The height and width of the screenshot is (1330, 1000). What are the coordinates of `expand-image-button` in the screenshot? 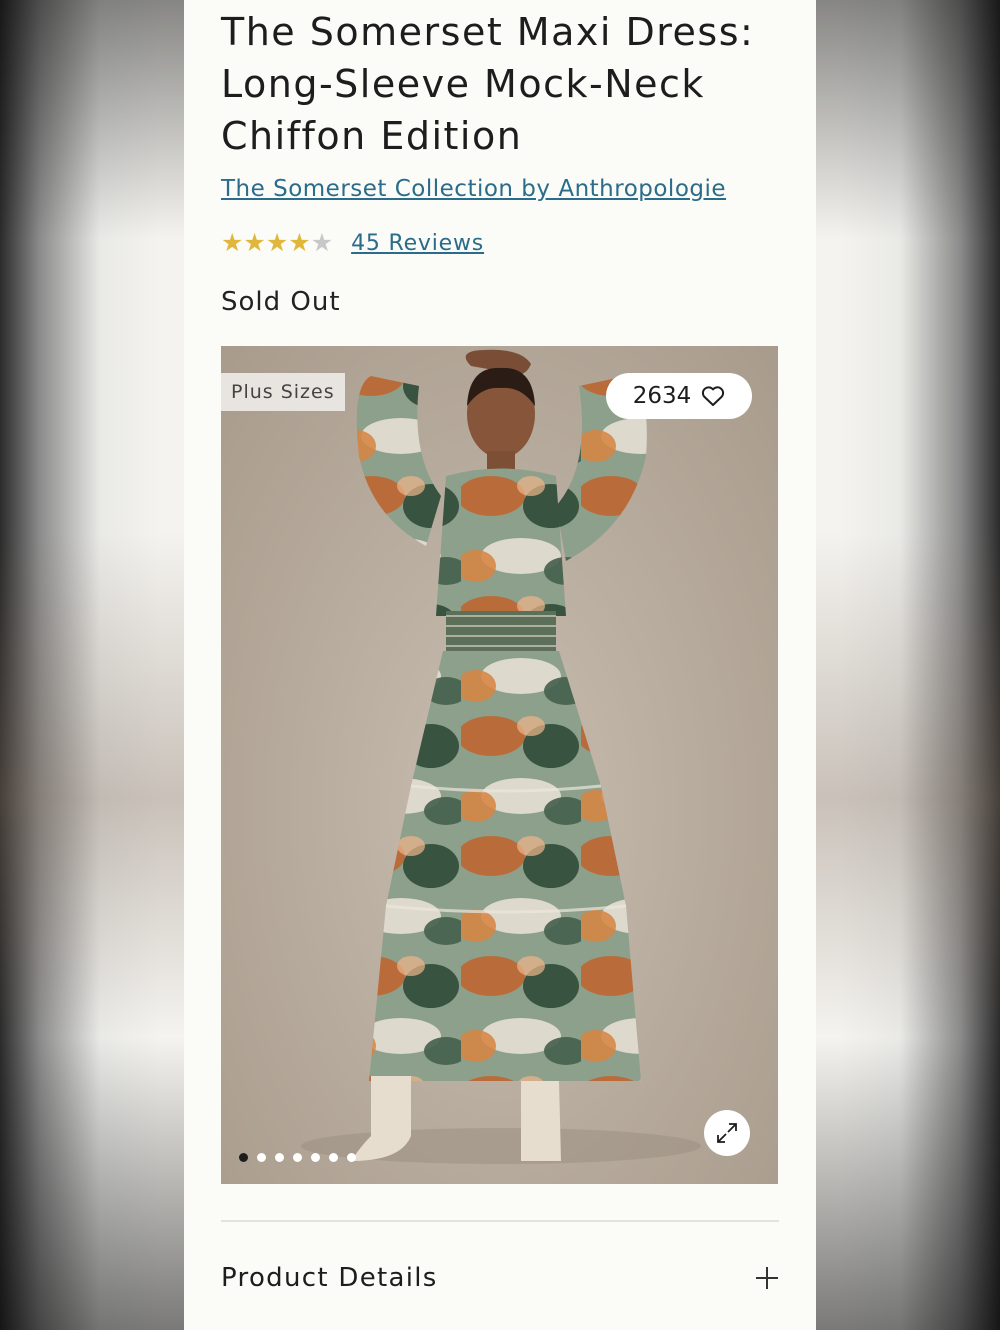 It's located at (727, 1133).